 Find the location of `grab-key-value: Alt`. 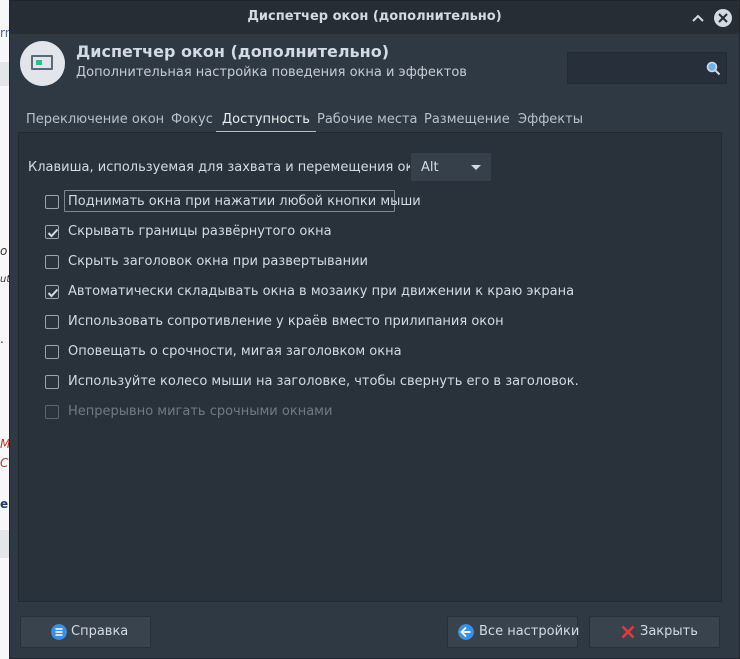

grab-key-value: Alt is located at coordinates (430, 167).